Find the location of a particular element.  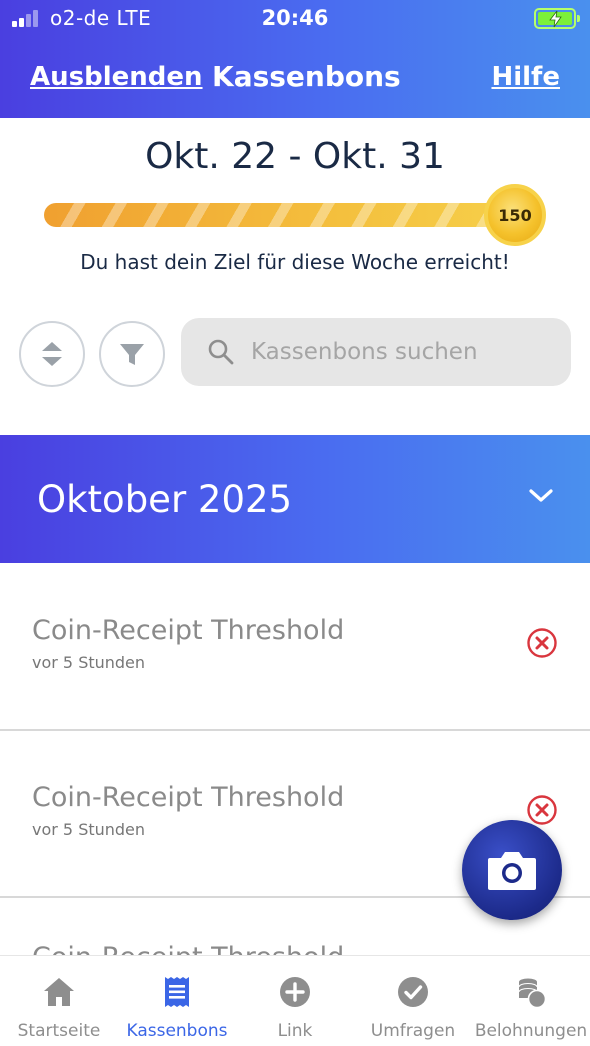

search-bar is located at coordinates (376, 352).